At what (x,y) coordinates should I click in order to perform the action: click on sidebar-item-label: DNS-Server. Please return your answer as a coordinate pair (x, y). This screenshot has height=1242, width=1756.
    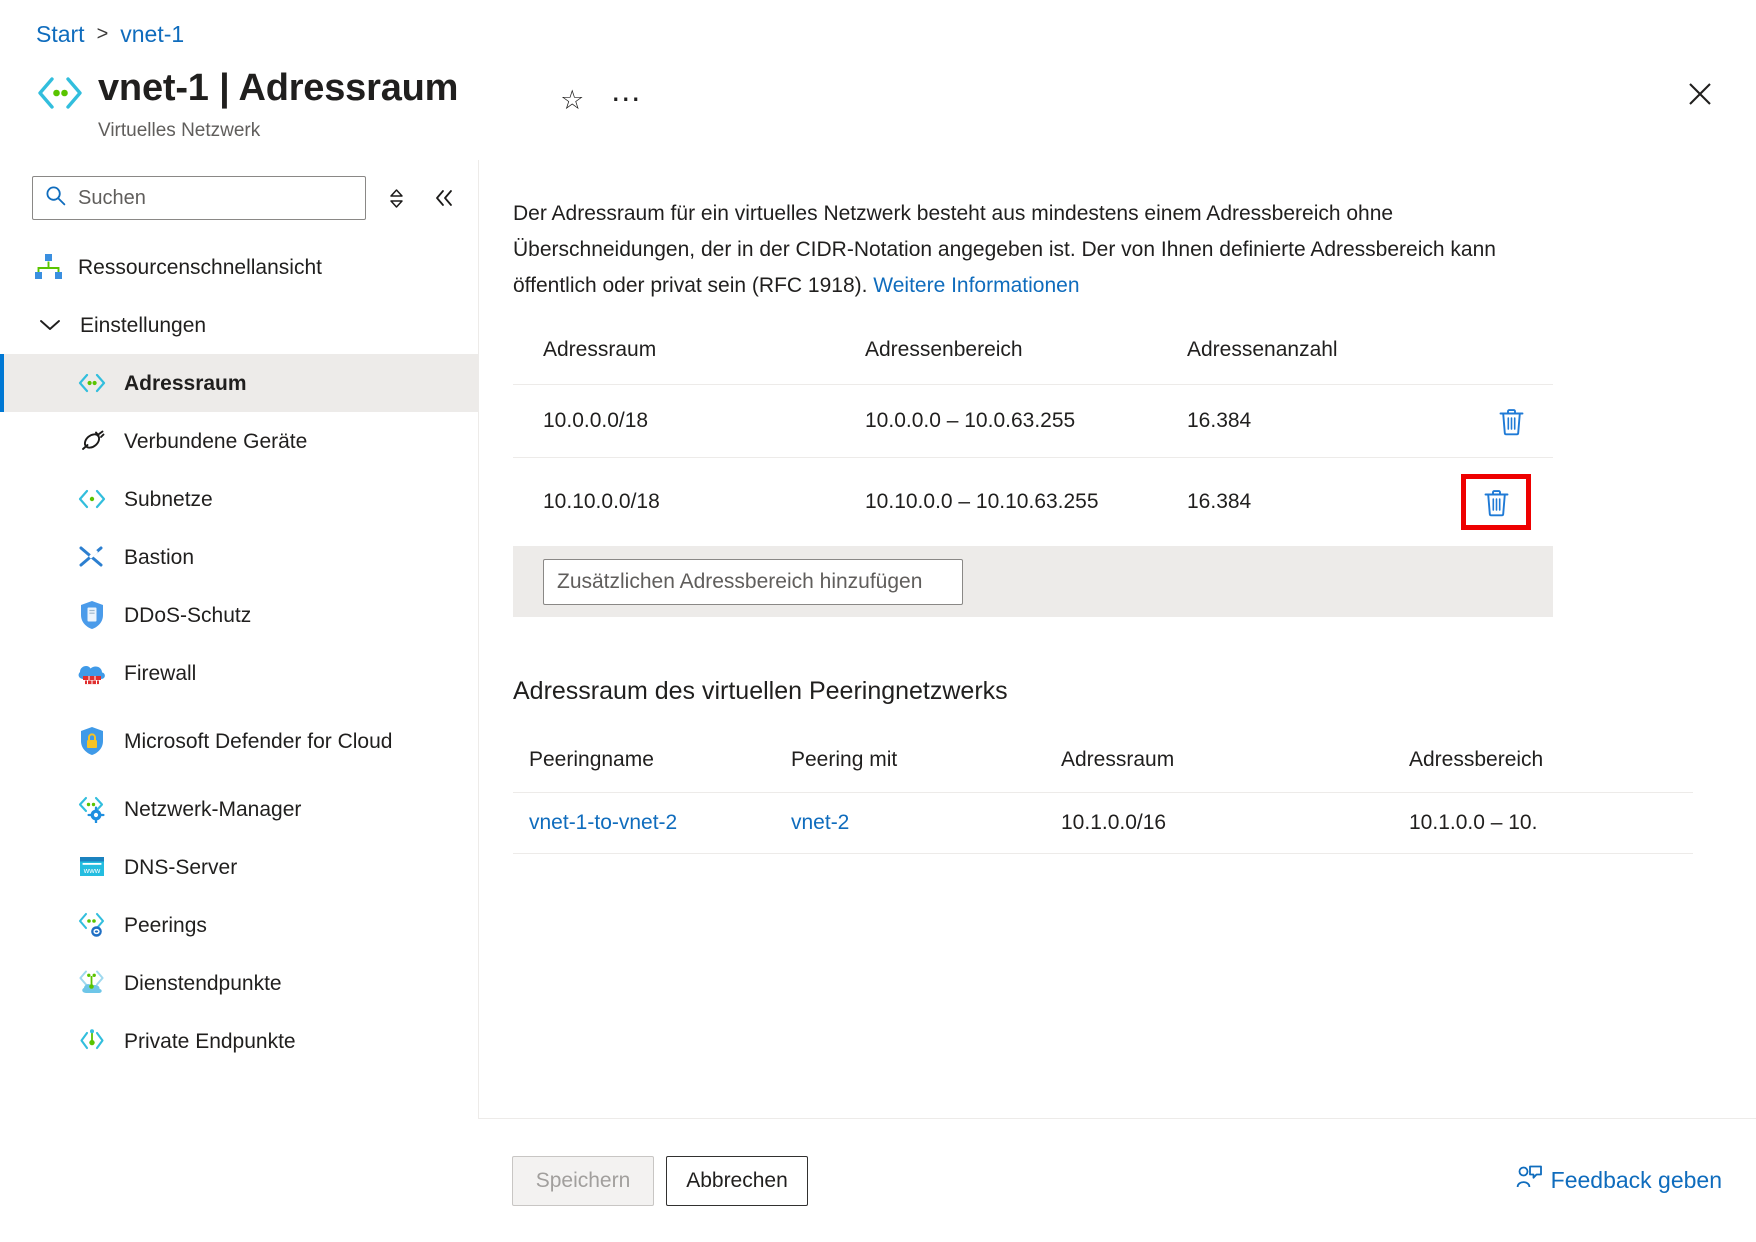
    Looking at the image, I should click on (181, 867).